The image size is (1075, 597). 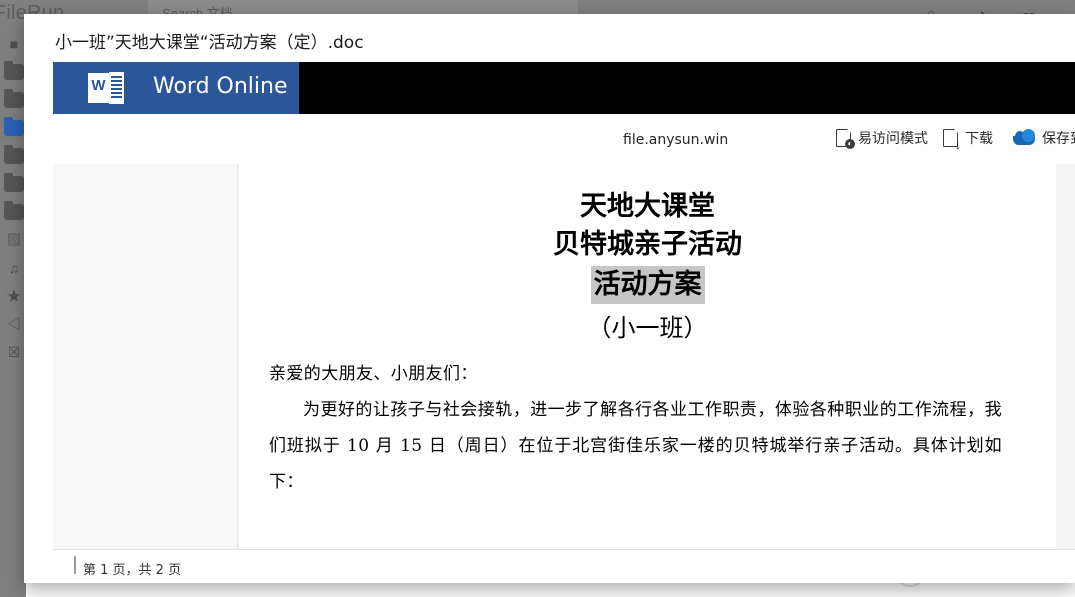 I want to click on music-icon: ♫, so click(x=14, y=268).